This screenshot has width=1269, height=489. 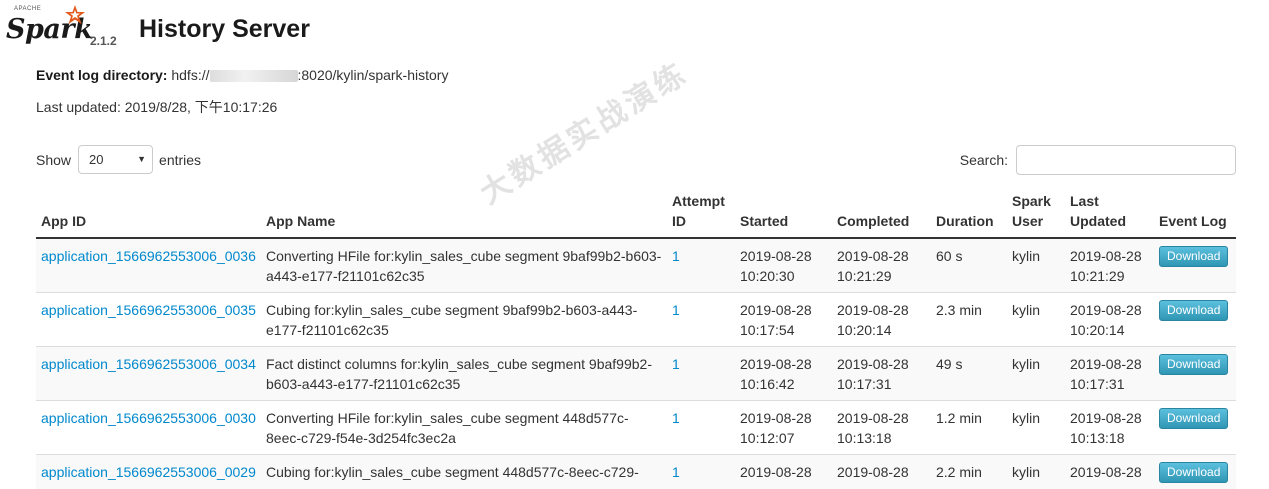 What do you see at coordinates (148, 472) in the screenshot?
I see `app-id-link: application_1566962553006_0029` at bounding box center [148, 472].